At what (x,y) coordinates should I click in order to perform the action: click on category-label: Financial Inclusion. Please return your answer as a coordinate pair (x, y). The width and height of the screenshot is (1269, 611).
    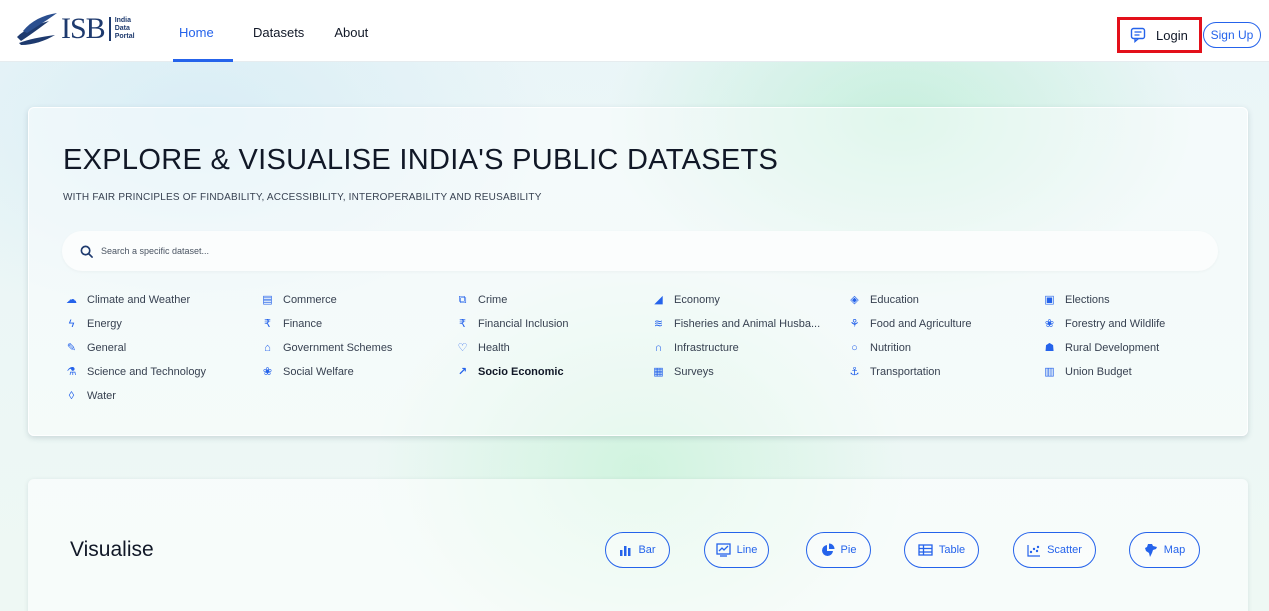
    Looking at the image, I should click on (523, 324).